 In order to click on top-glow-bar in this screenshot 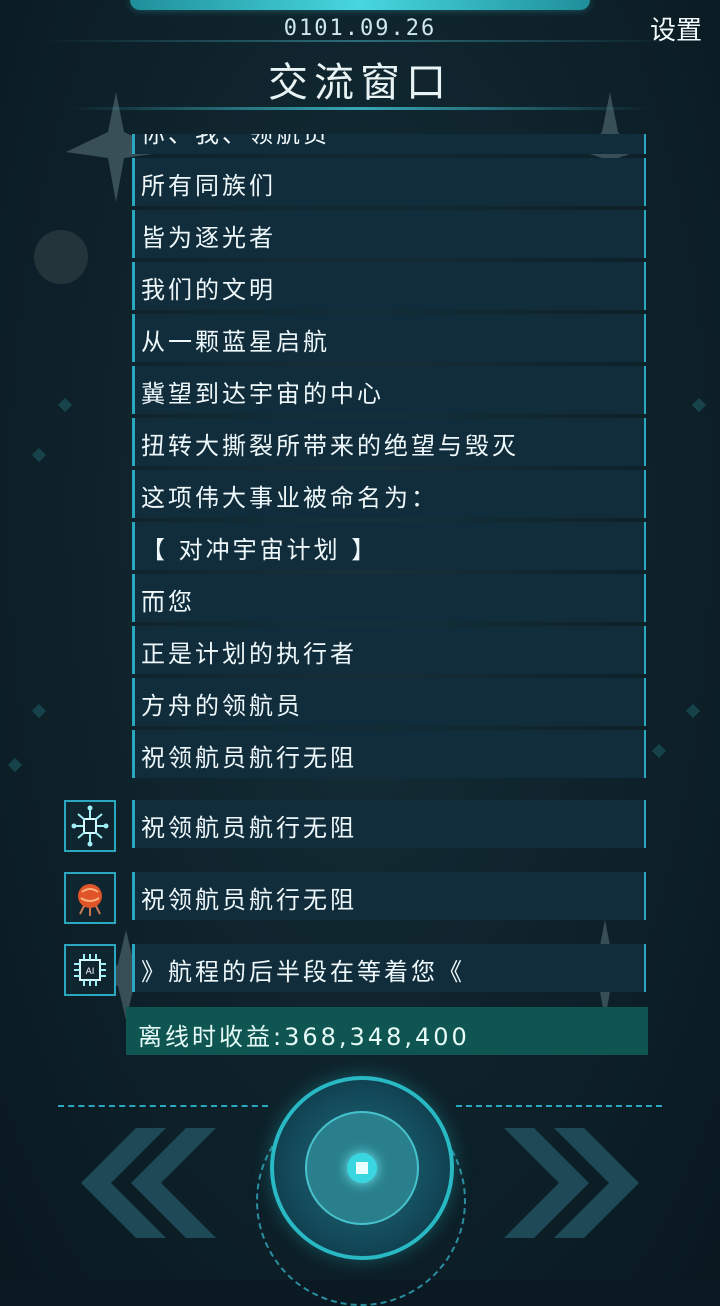, I will do `click(360, 5)`.